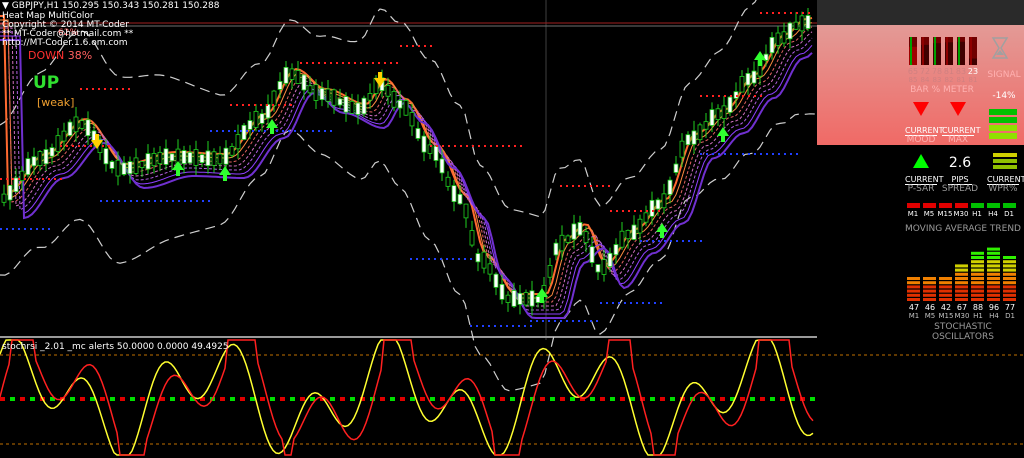  Describe the element at coordinates (1003, 189) in the screenshot. I see `wpr-title: WPR%` at that location.